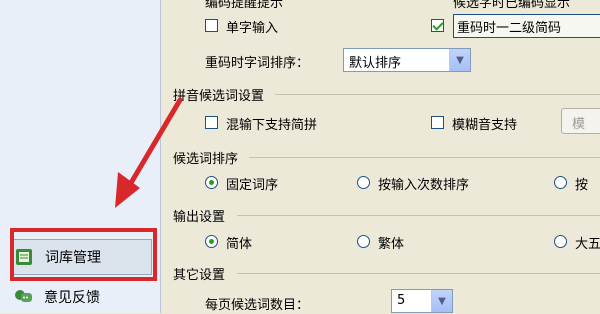  What do you see at coordinates (149, 152) in the screenshot?
I see `annotation-arrow` at bounding box center [149, 152].